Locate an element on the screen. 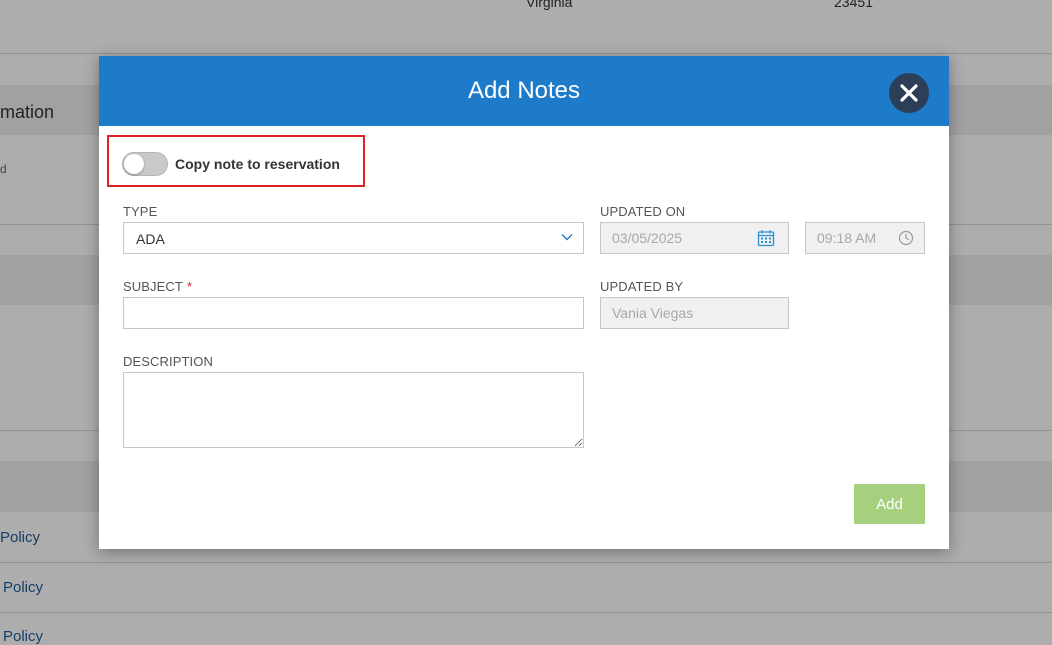 Image resolution: width=1052 pixels, height=645 pixels. type-label: TYPE is located at coordinates (140, 211).